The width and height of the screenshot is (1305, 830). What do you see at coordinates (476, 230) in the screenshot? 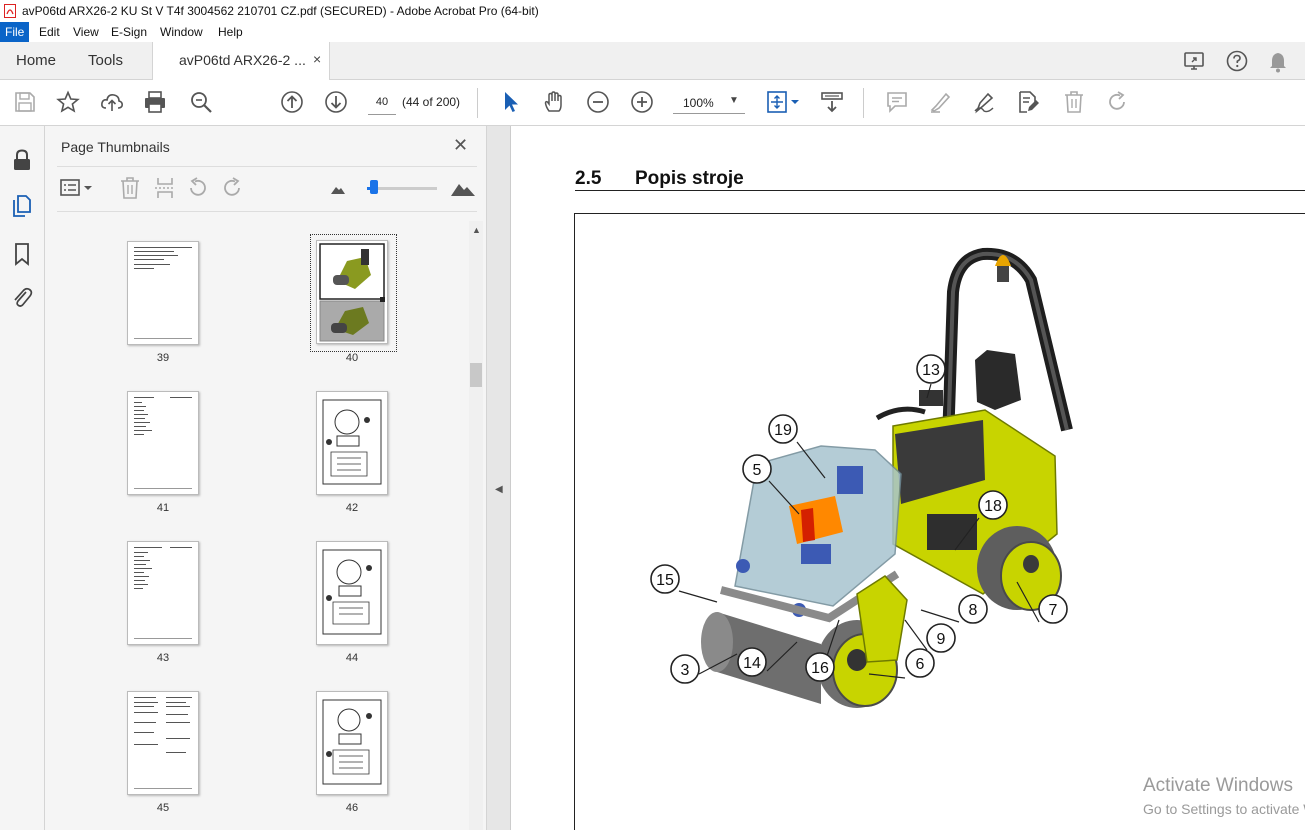
I see `scroll-up-icon: ▲` at bounding box center [476, 230].